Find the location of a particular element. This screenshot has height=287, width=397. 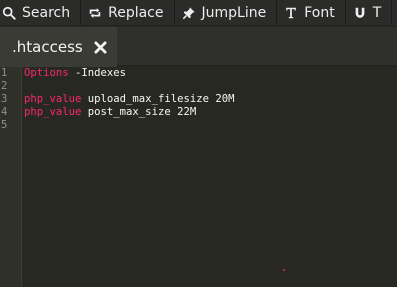

toolbar: Search Replace JumpLine Font T is located at coordinates (198, 13).